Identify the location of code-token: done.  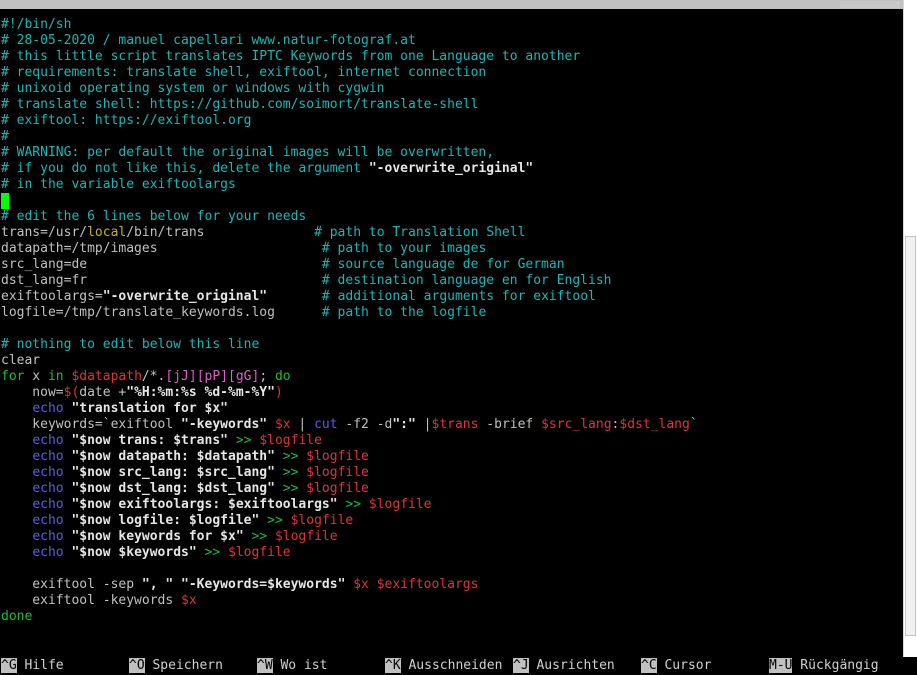
(17, 616).